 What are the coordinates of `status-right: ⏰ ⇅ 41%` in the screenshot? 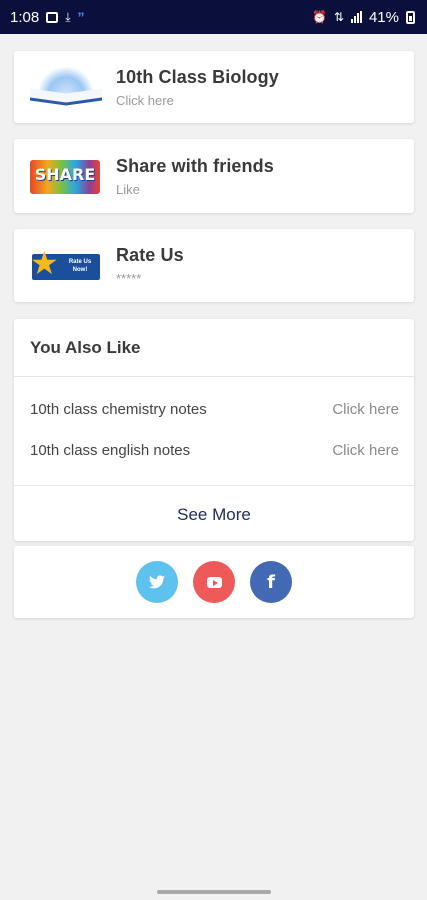 It's located at (363, 17).